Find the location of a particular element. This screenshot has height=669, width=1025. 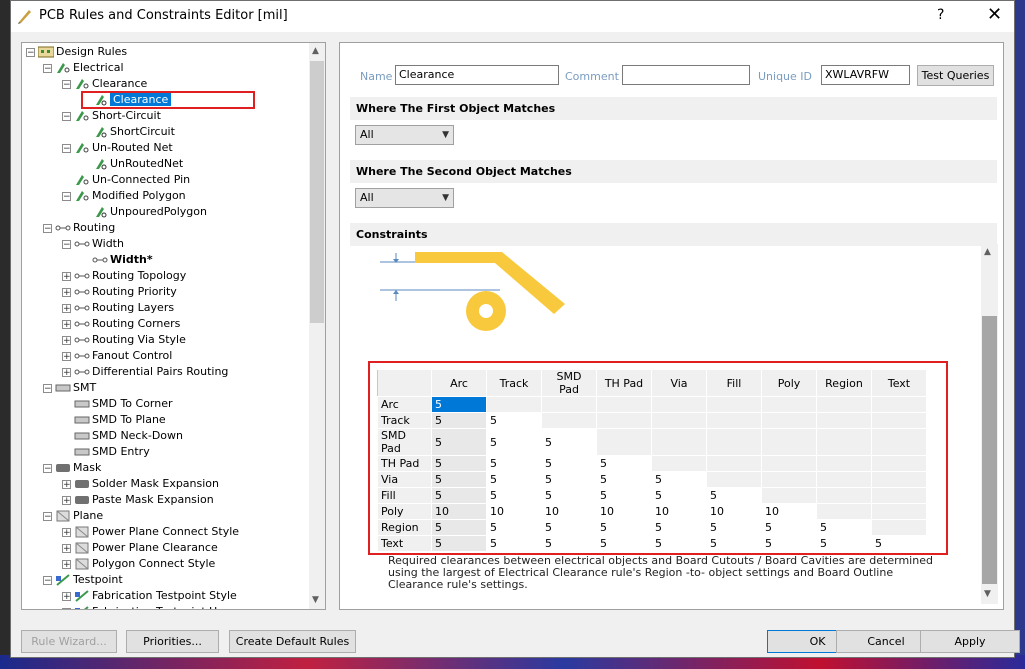

tree-item: + Fanout Control is located at coordinates (117, 356).